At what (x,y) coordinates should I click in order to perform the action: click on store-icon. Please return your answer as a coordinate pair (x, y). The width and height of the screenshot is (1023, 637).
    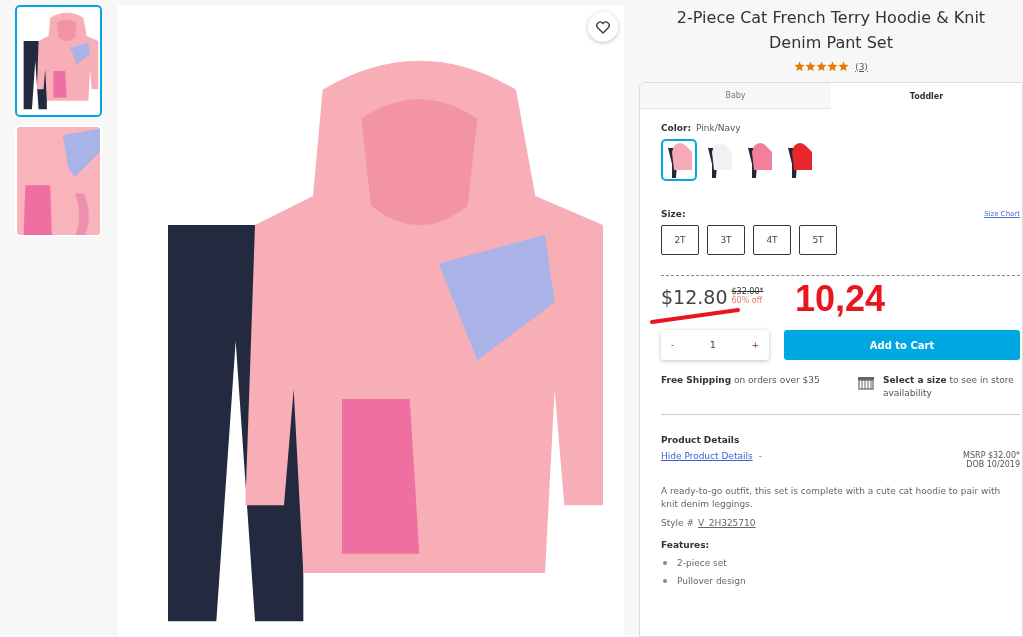
    Looking at the image, I should click on (866, 383).